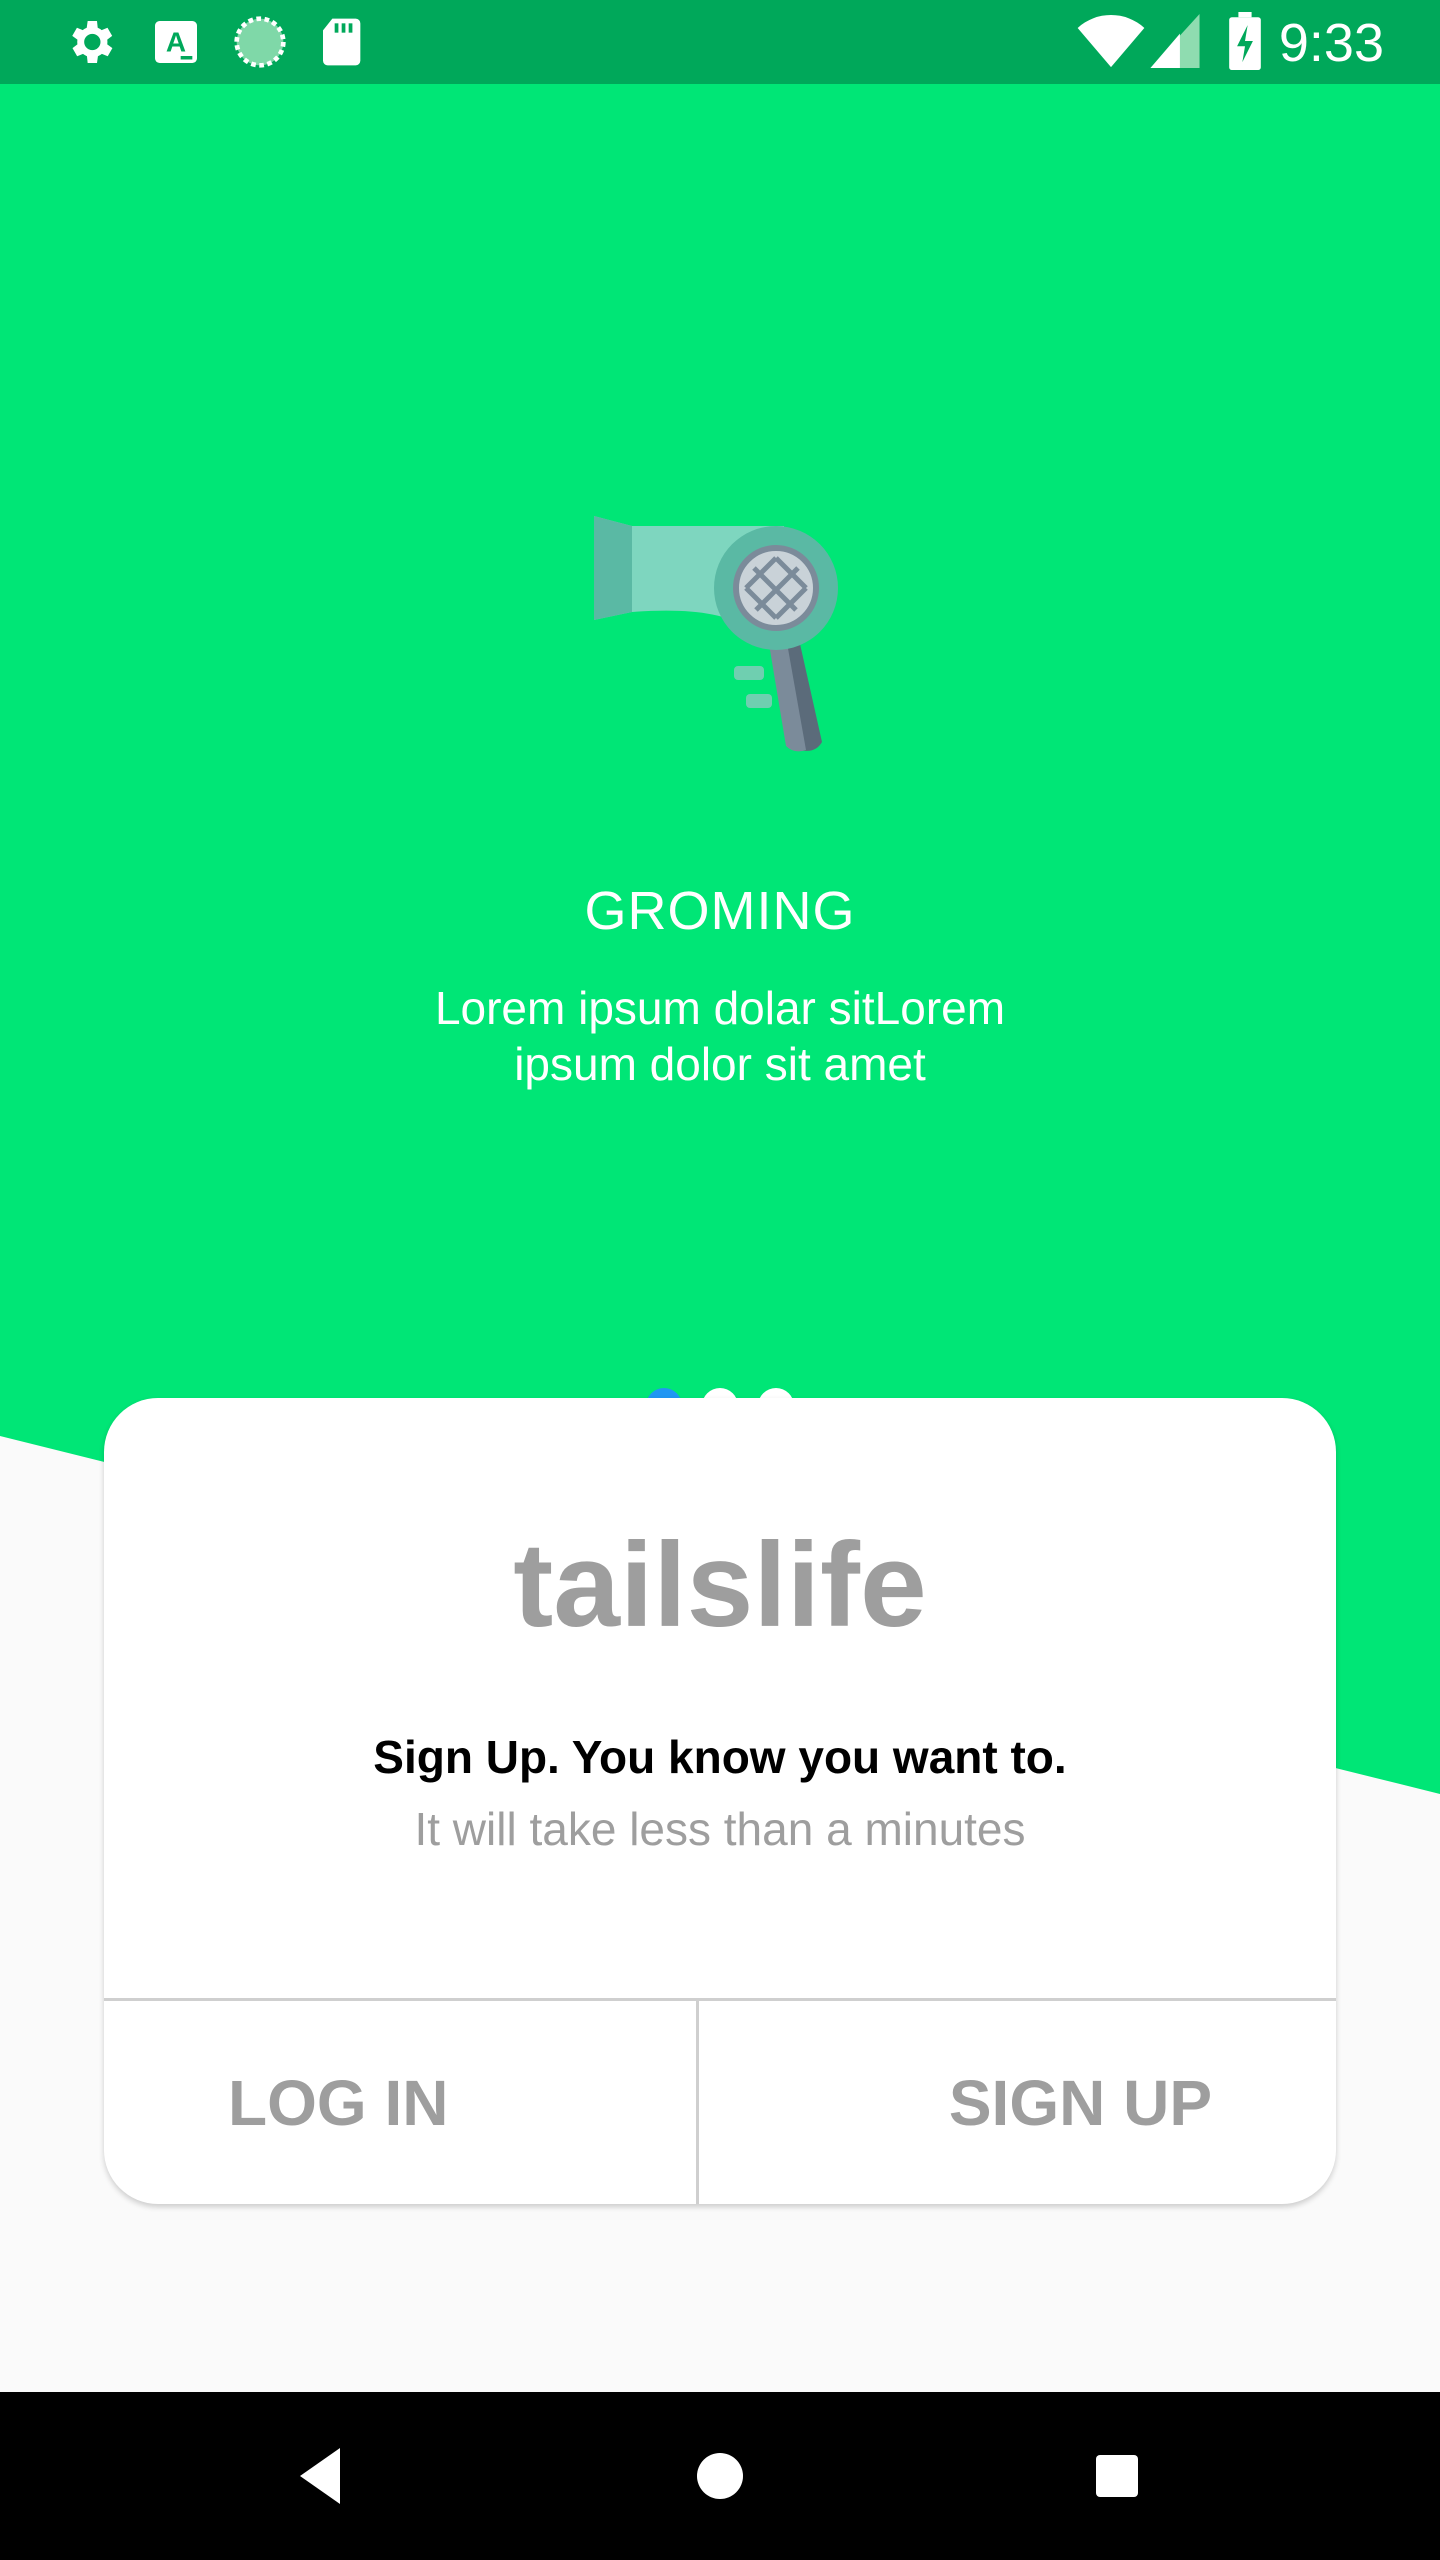 The image size is (1440, 2560). Describe the element at coordinates (720, 42) in the screenshot. I see `status-bar: A 9:33` at that location.